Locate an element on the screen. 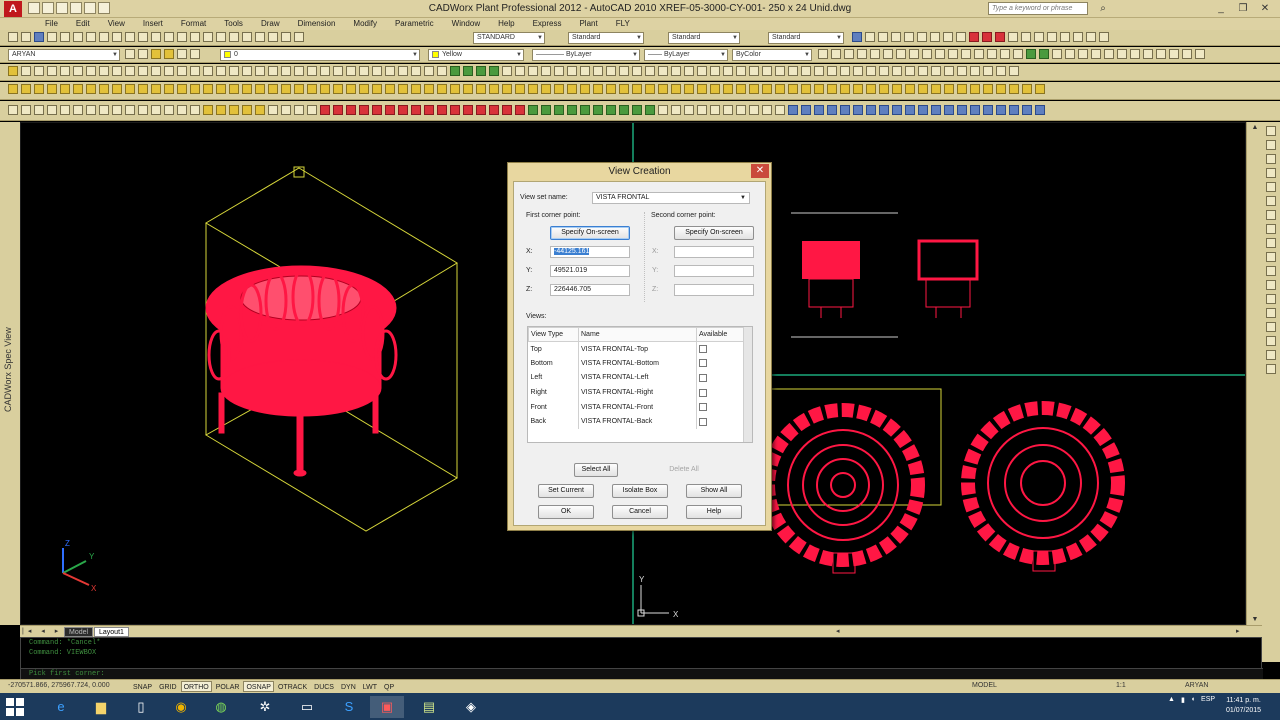  struct-4-icon is located at coordinates (52, 110).